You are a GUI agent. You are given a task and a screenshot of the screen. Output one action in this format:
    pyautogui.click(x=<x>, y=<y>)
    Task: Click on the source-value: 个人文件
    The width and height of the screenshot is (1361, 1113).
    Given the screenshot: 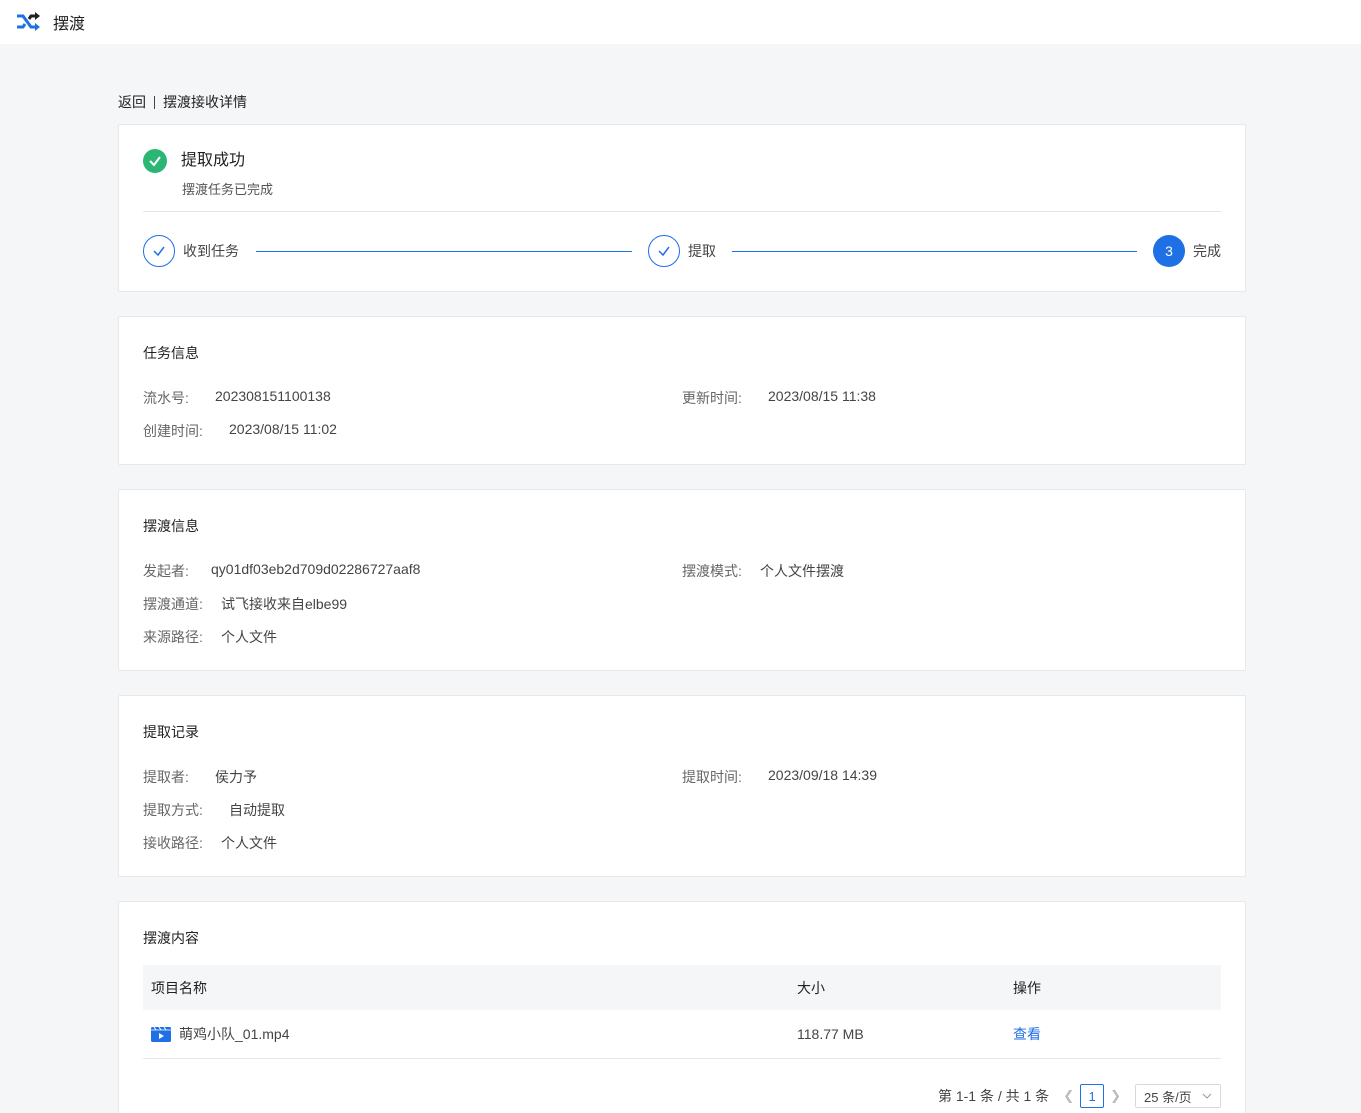 What is the action you would take?
    pyautogui.click(x=249, y=637)
    